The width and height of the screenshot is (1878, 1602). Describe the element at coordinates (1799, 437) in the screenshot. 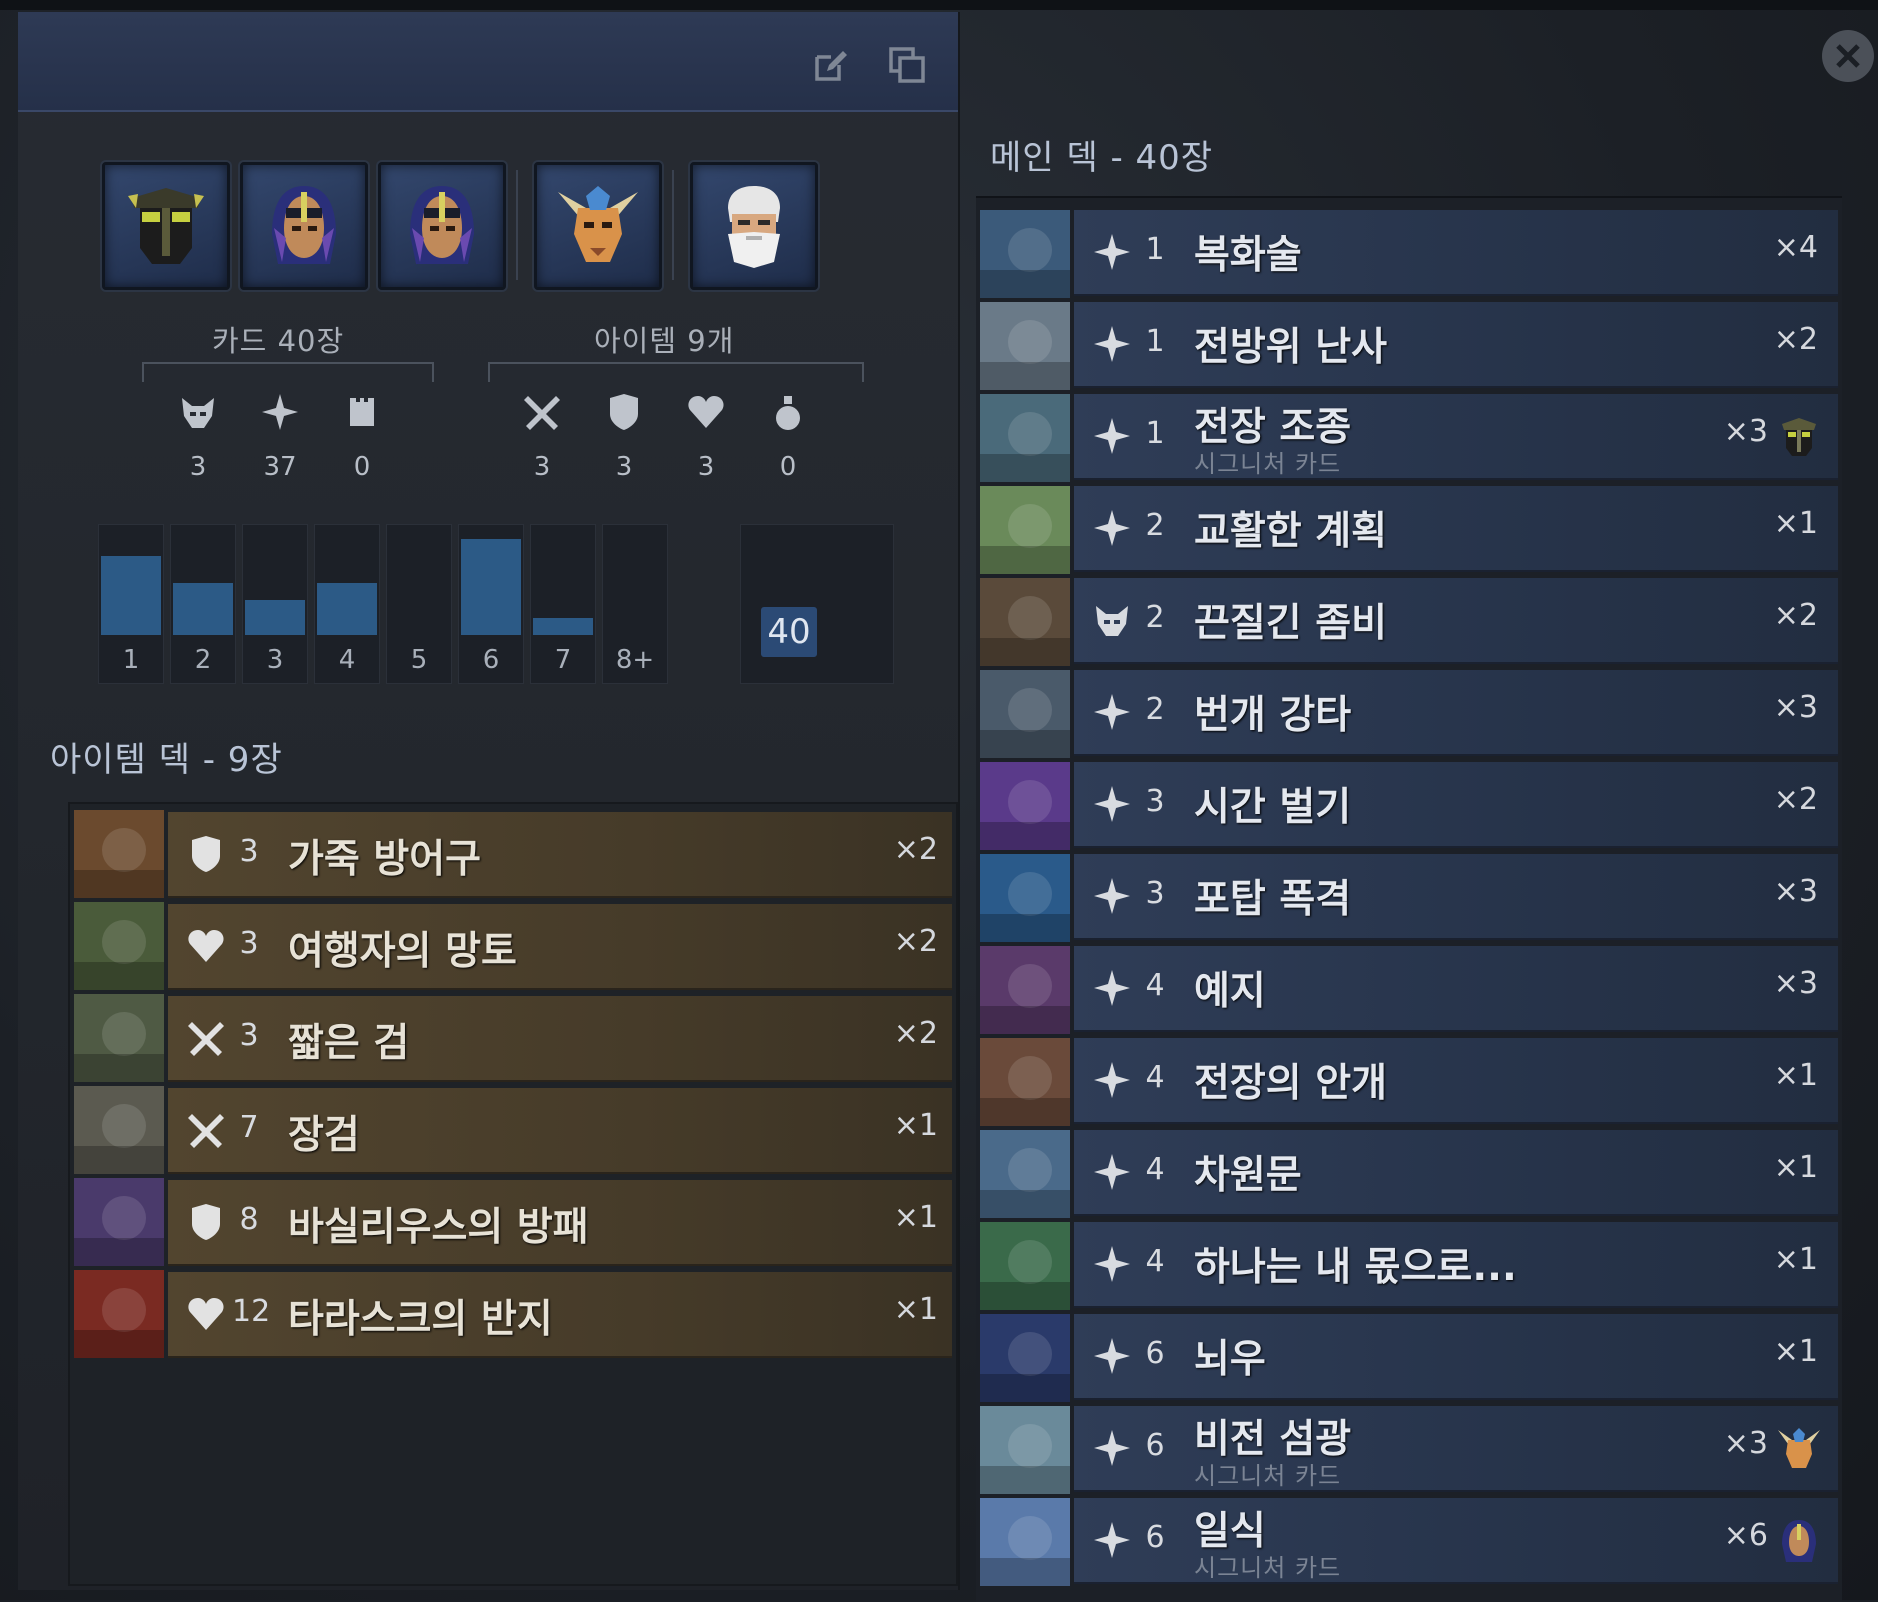

I see `helmet-hero-icon` at that location.